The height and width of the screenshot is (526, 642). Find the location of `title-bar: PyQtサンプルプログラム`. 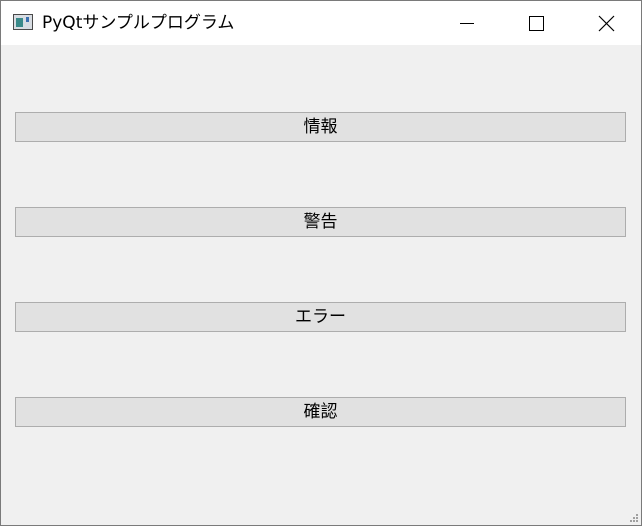

title-bar: PyQtサンプルプログラム is located at coordinates (321, 23).